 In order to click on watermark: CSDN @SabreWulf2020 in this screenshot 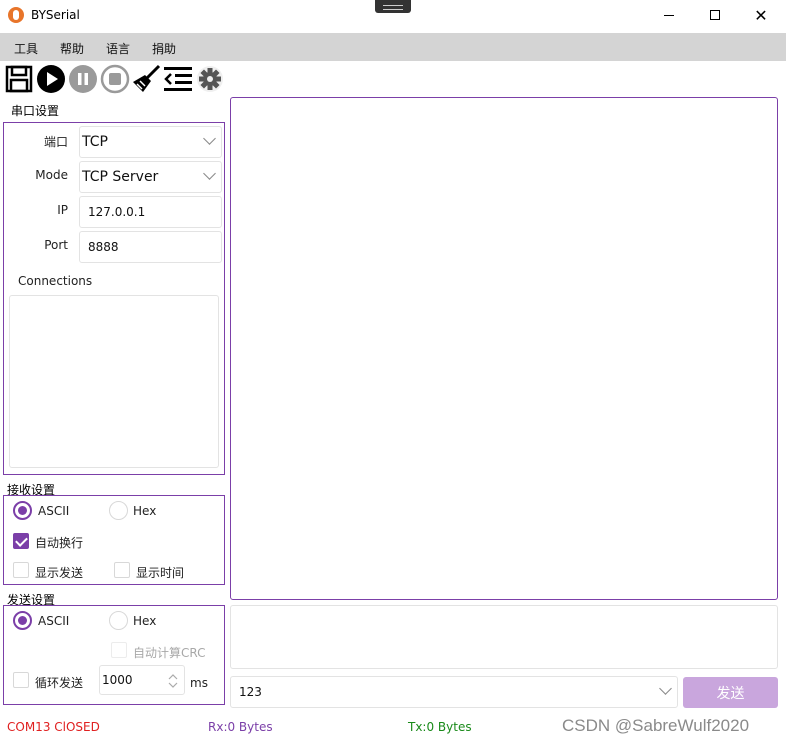, I will do `click(656, 725)`.